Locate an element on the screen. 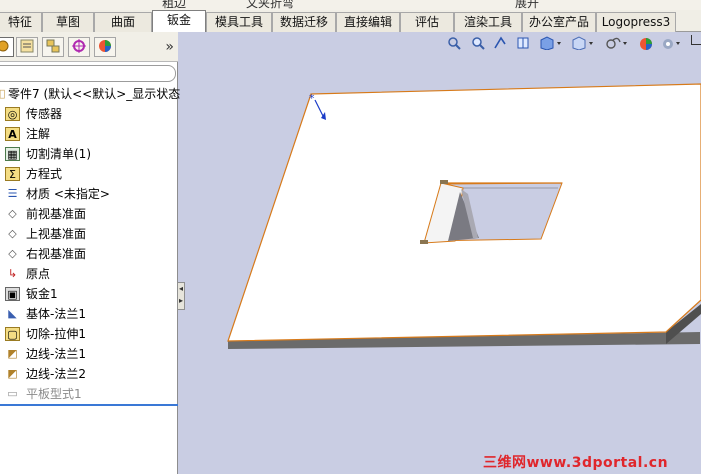 This screenshot has height=474, width=701. tree-item-equations: Σ 方程式 is located at coordinates (89, 174).